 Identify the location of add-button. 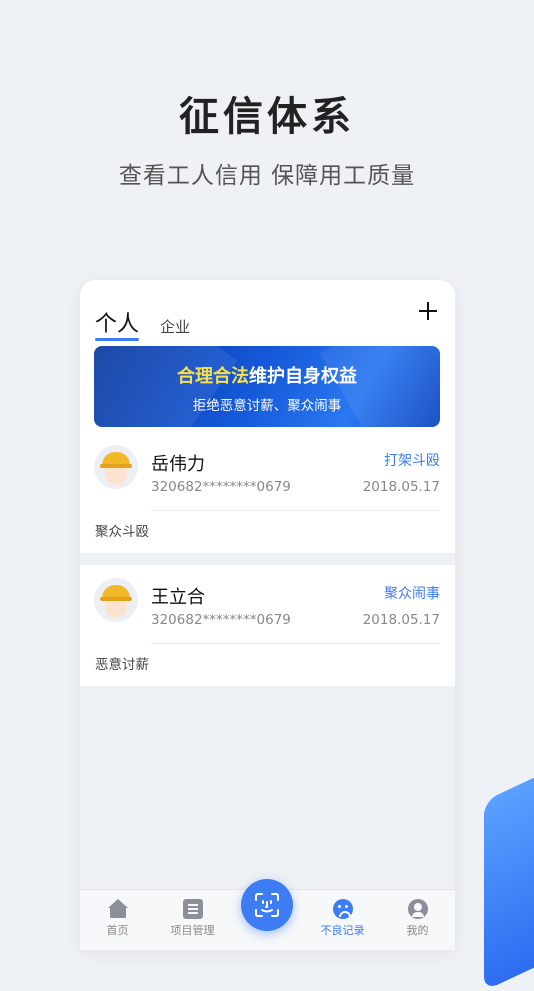
(428, 313).